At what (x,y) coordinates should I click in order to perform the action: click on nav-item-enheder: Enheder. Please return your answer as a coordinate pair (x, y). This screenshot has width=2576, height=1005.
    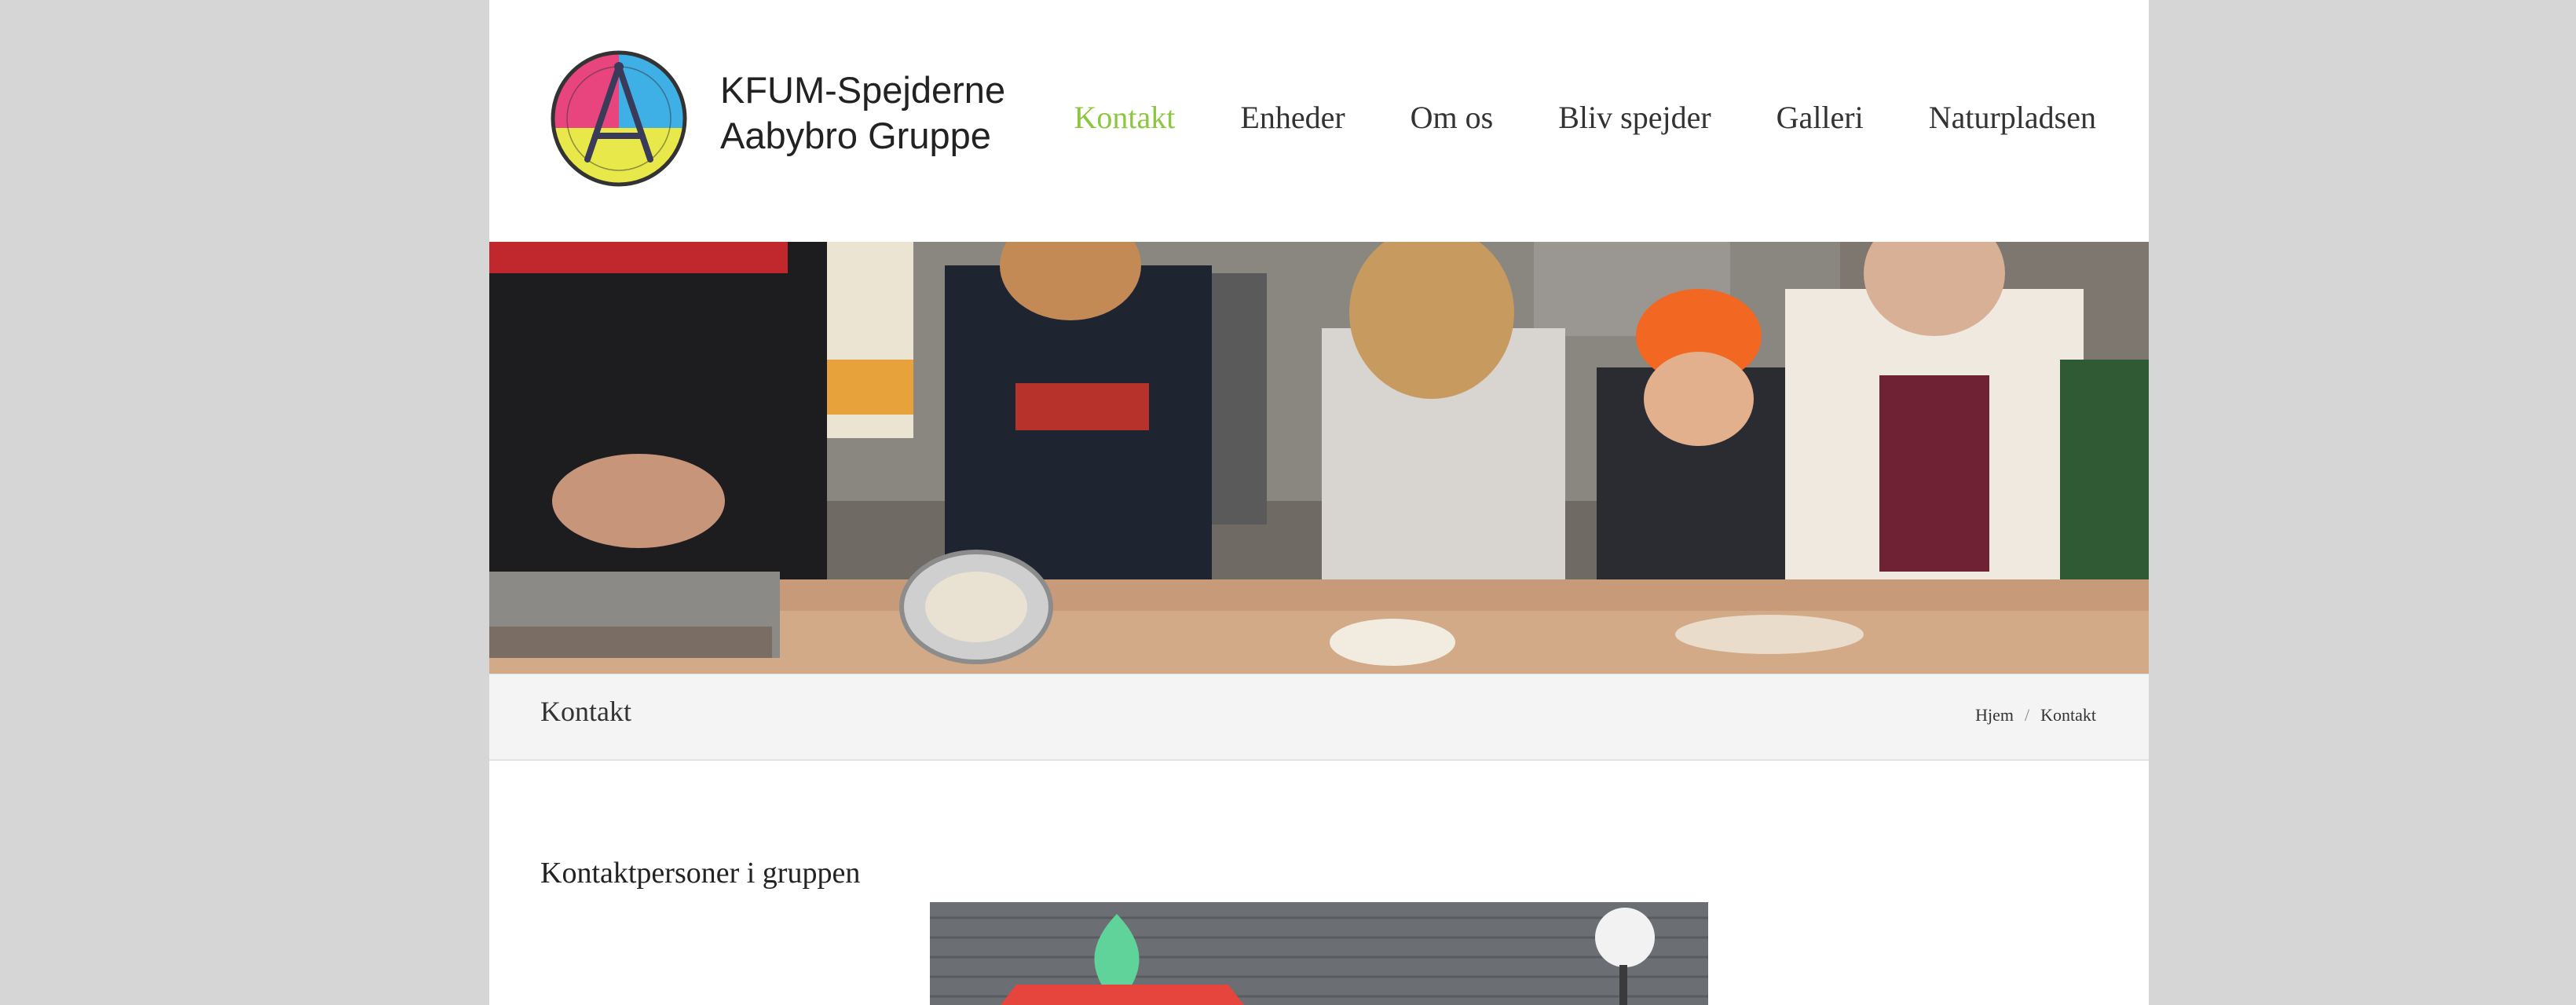
    Looking at the image, I should click on (1292, 118).